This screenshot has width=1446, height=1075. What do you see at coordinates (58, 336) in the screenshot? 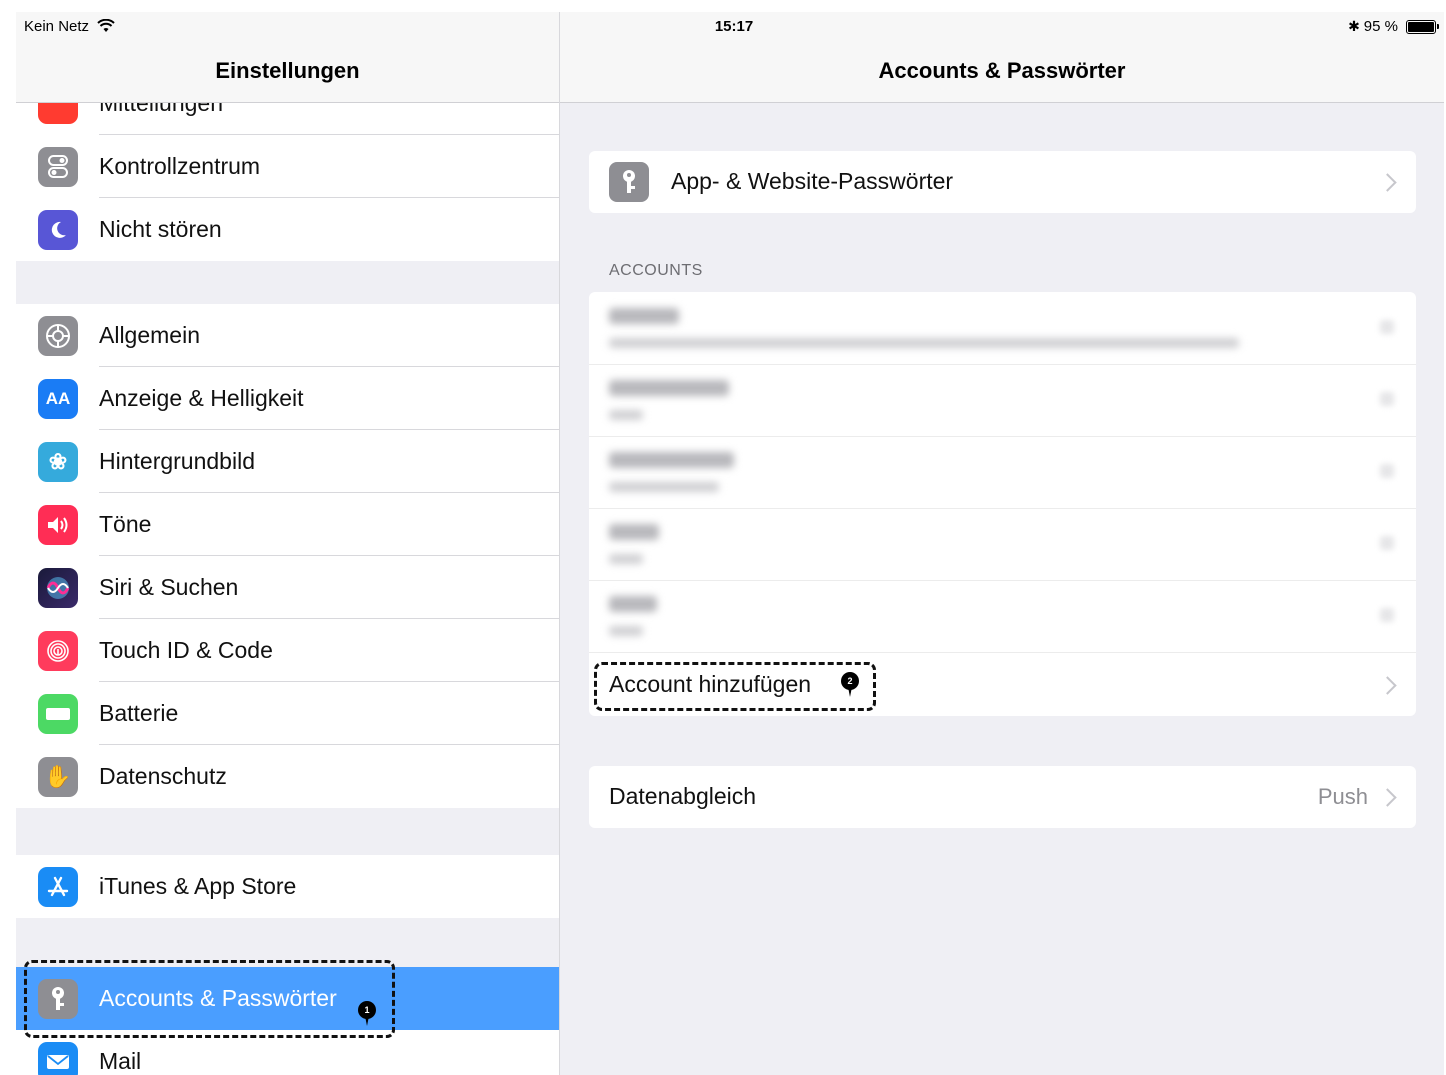
I see `gear-icon` at bounding box center [58, 336].